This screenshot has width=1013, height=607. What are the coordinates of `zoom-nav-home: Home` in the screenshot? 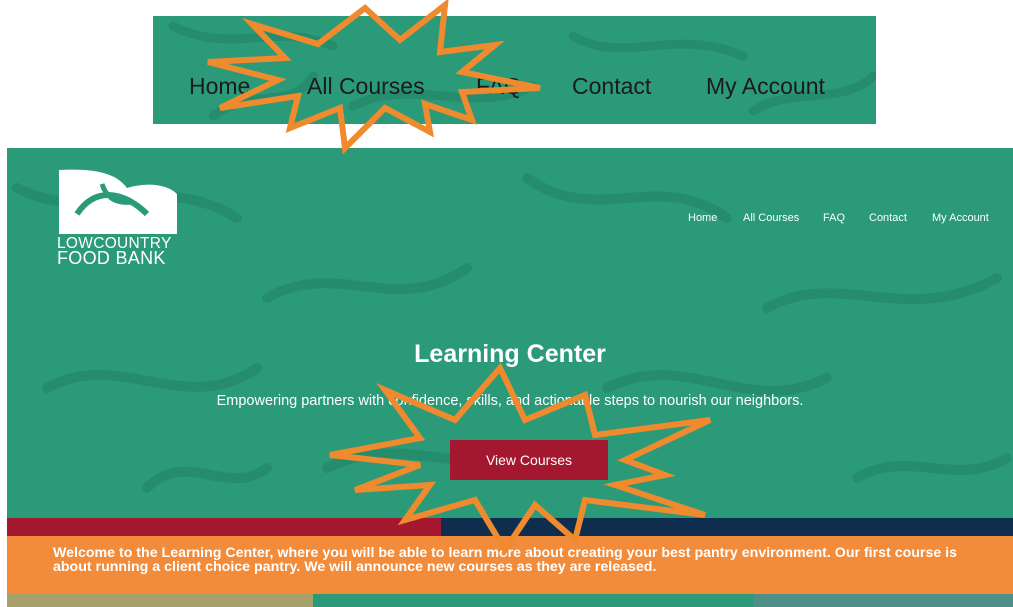 It's located at (219, 86).